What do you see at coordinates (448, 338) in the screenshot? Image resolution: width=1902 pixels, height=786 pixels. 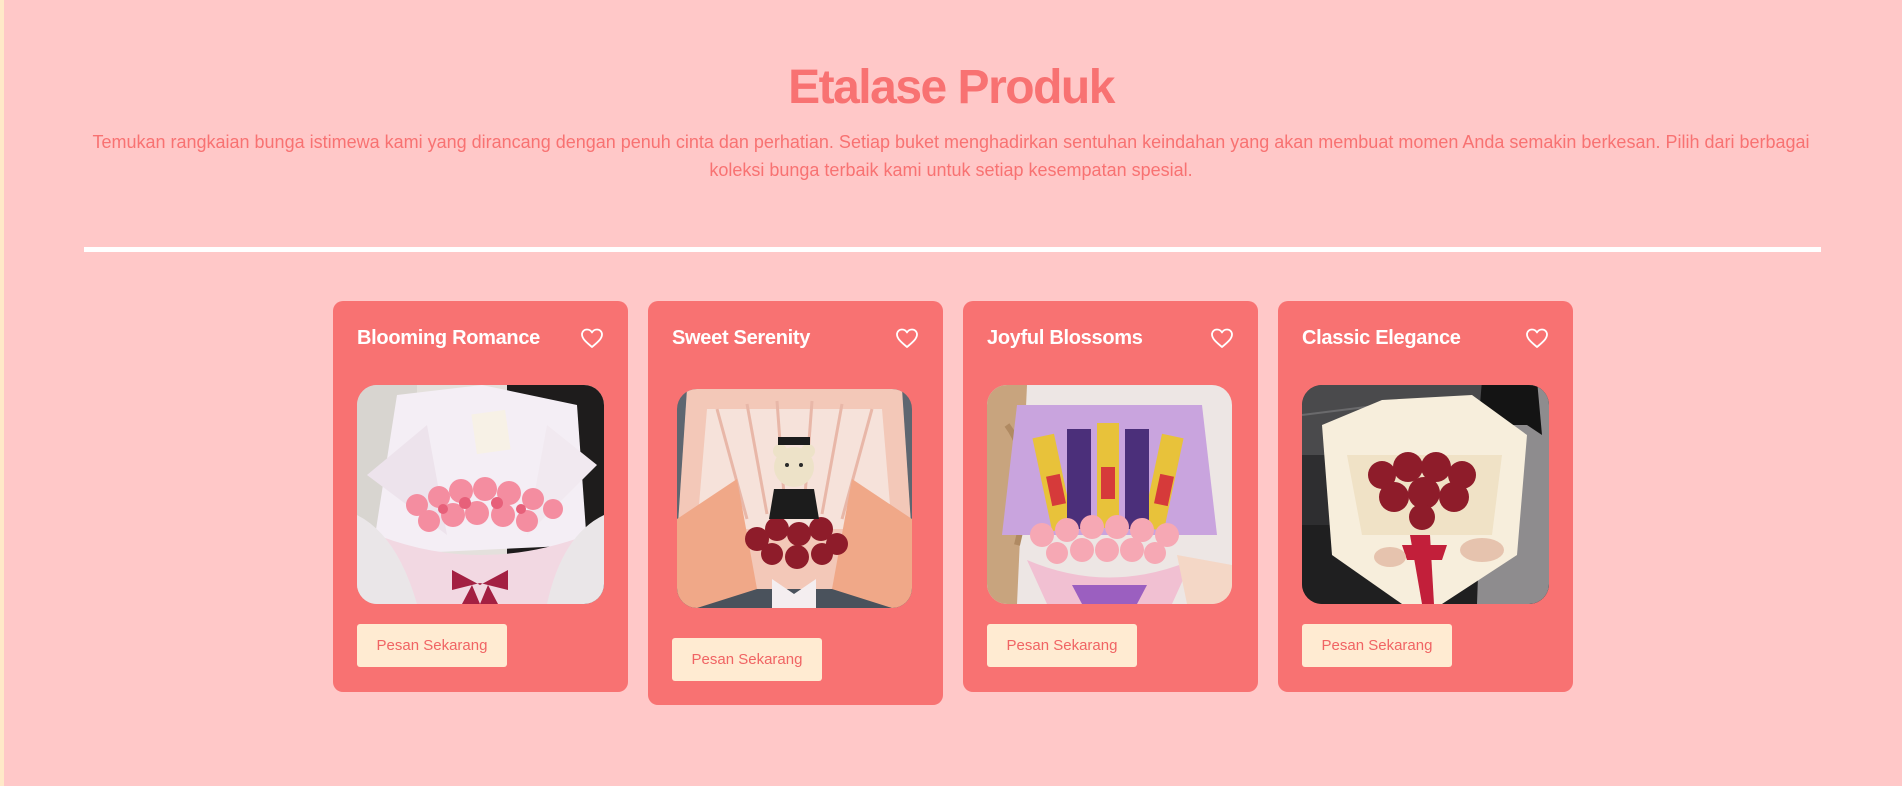 I see `product-name: Blooming Romance` at bounding box center [448, 338].